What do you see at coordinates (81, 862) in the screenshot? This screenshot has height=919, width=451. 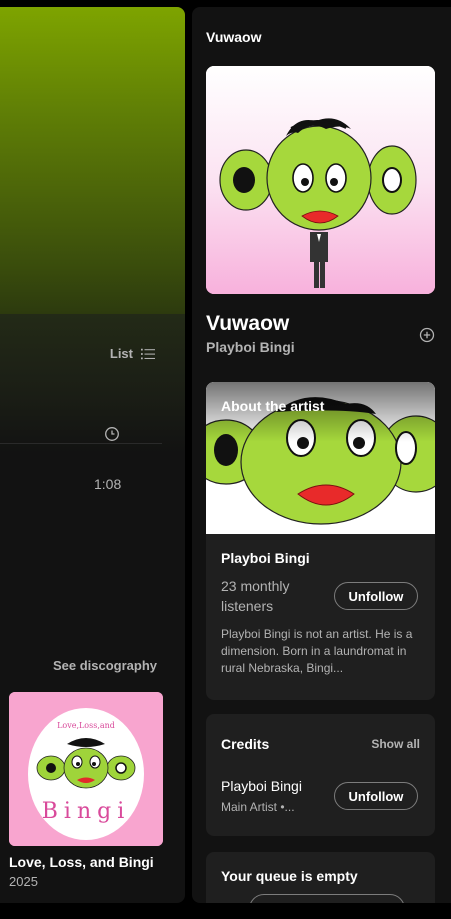 I see `album-title: Love, Loss, and Bingi` at bounding box center [81, 862].